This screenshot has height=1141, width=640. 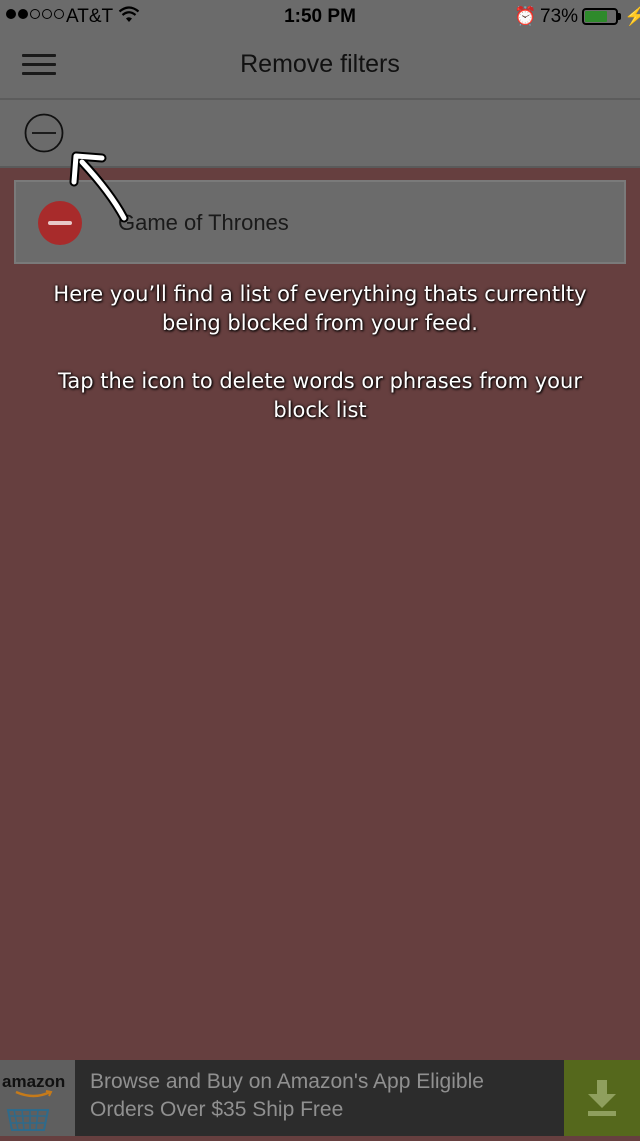 I want to click on battery-level, so click(x=596, y=16).